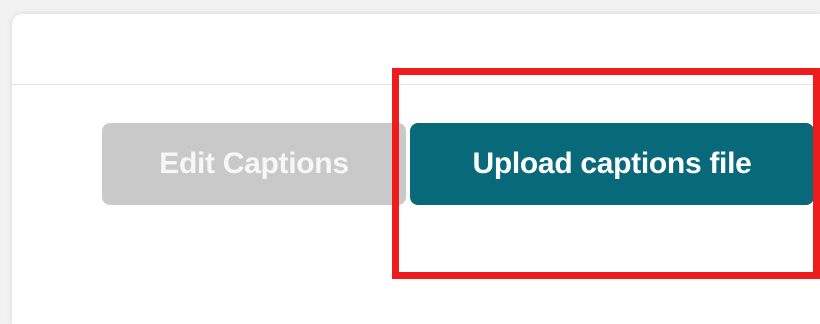 This screenshot has height=324, width=820. Describe the element at coordinates (416, 84) in the screenshot. I see `header-divider` at that location.